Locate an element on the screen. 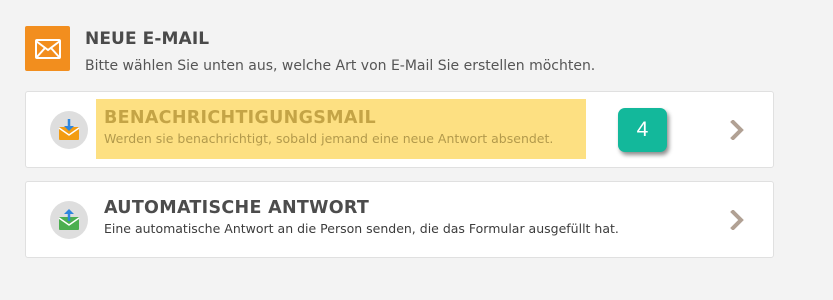 The image size is (833, 300). page-title: NEUE E-MAIL is located at coordinates (147, 39).